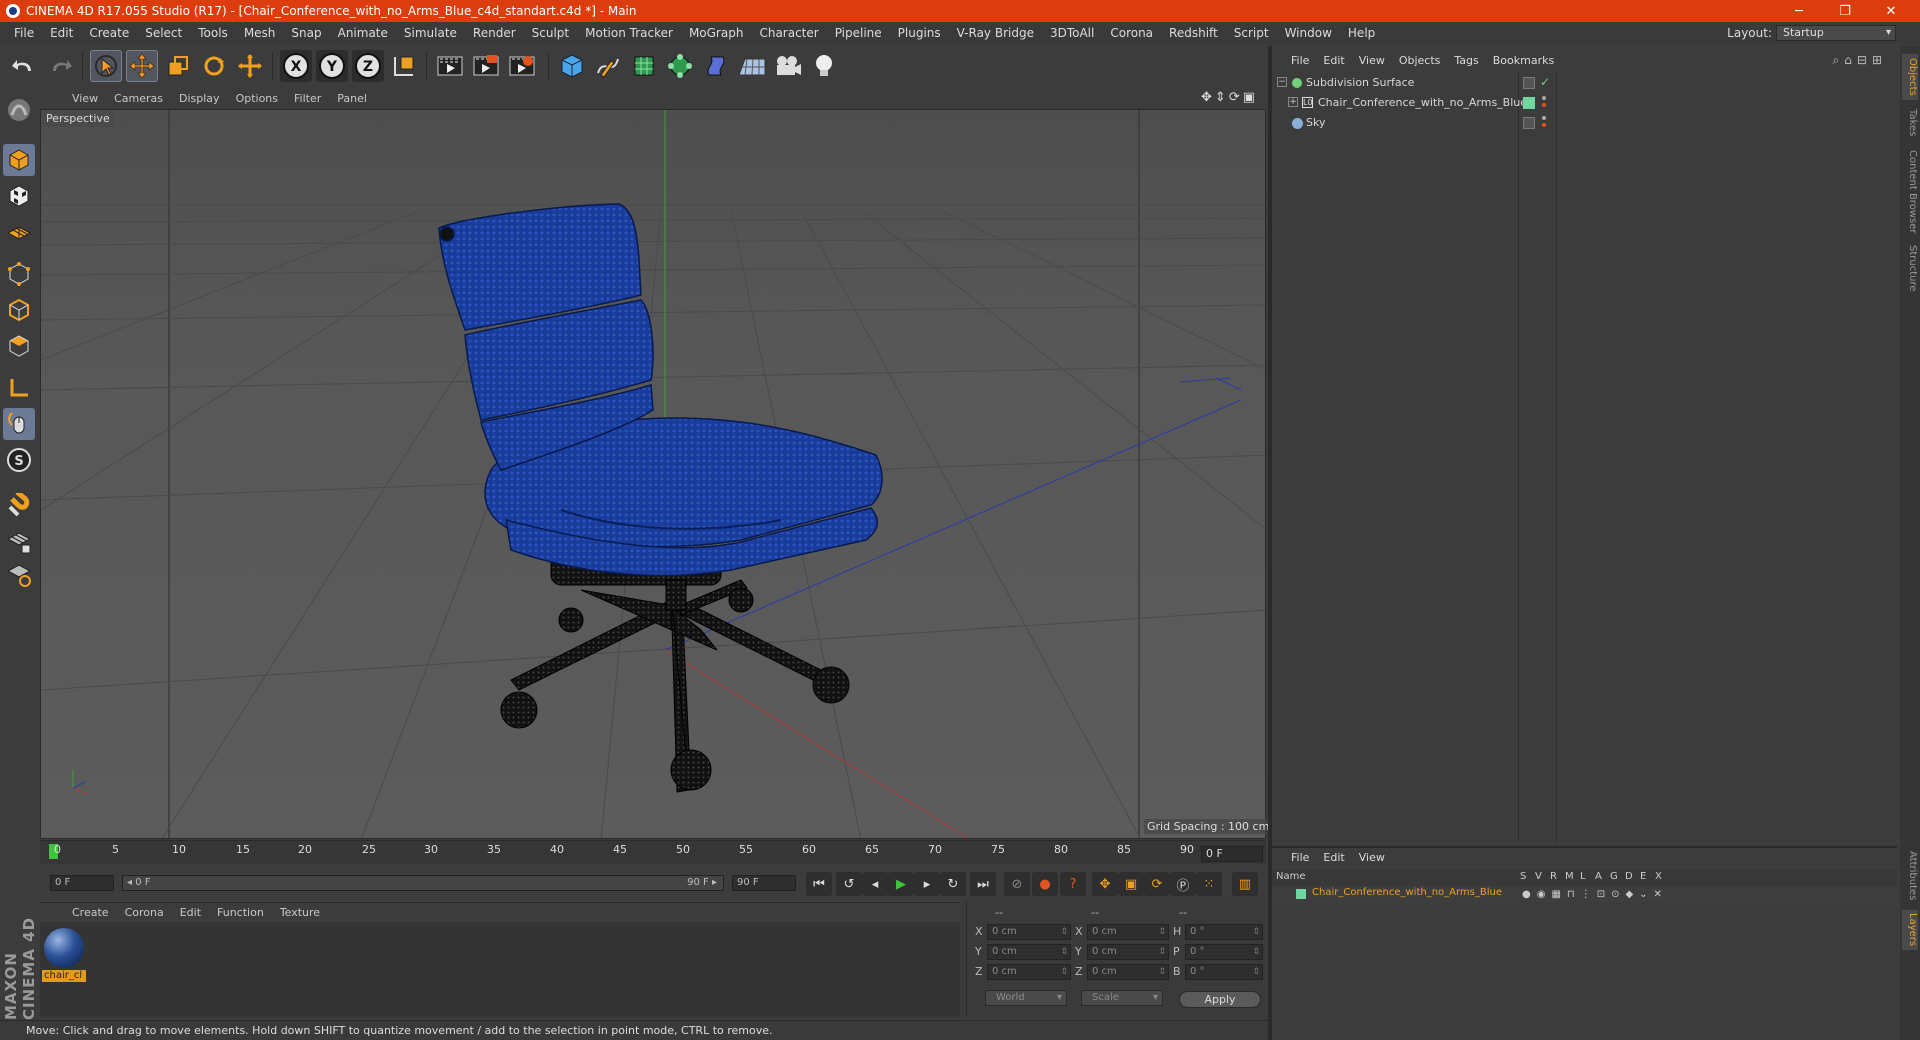 The height and width of the screenshot is (1040, 1920). What do you see at coordinates (875, 884) in the screenshot?
I see `previous-frame-icon: ◂` at bounding box center [875, 884].